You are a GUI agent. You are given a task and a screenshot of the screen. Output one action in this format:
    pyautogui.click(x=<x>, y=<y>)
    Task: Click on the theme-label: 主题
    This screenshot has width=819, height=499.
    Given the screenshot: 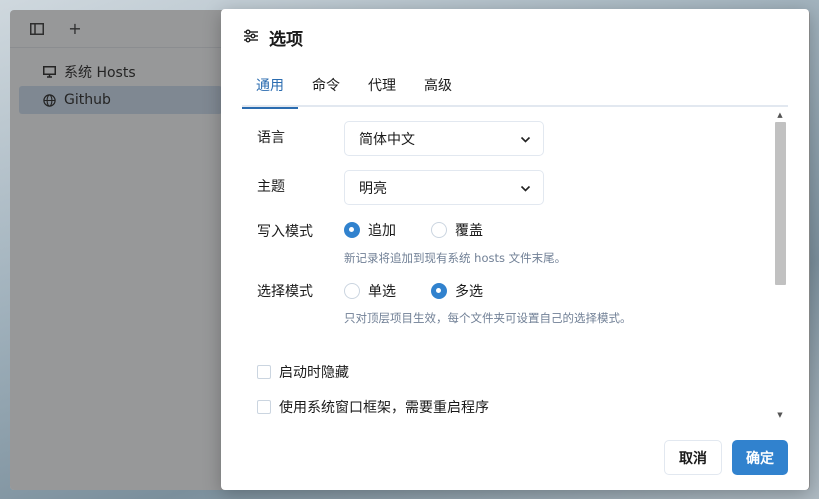 What is the action you would take?
    pyautogui.click(x=271, y=187)
    